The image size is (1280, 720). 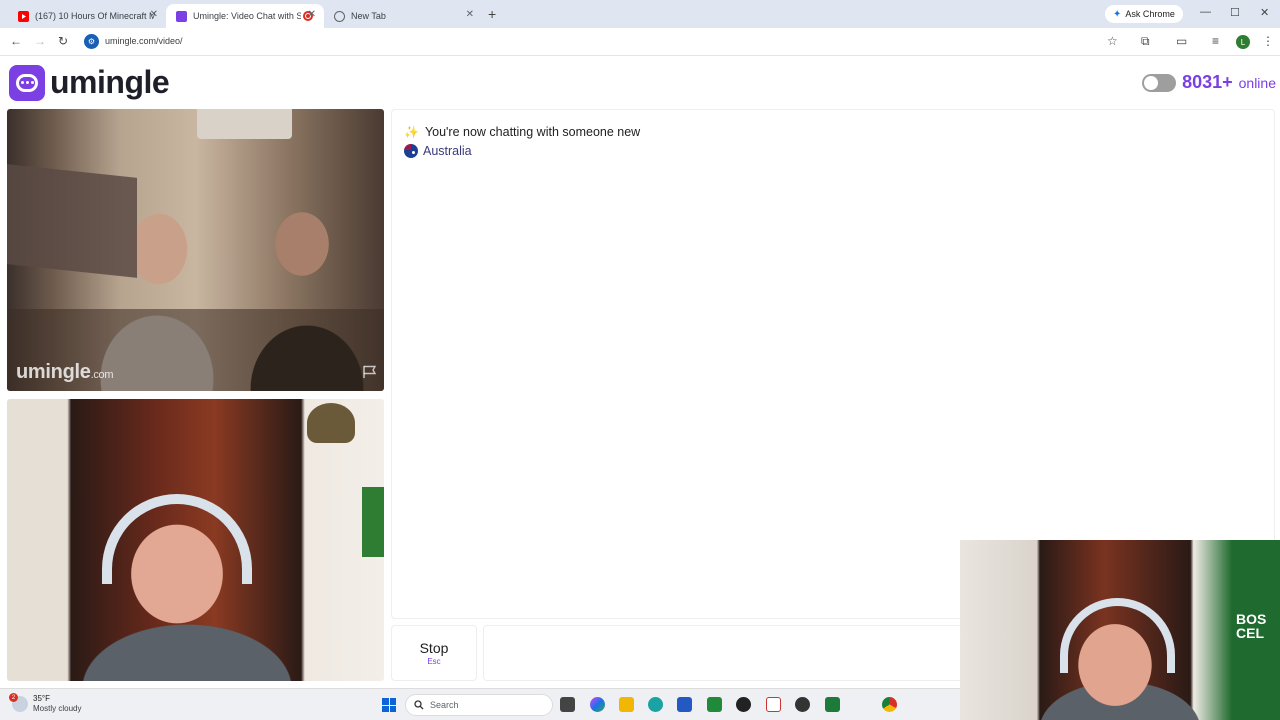 I want to click on stop-shortcut: Esc, so click(x=434, y=661).